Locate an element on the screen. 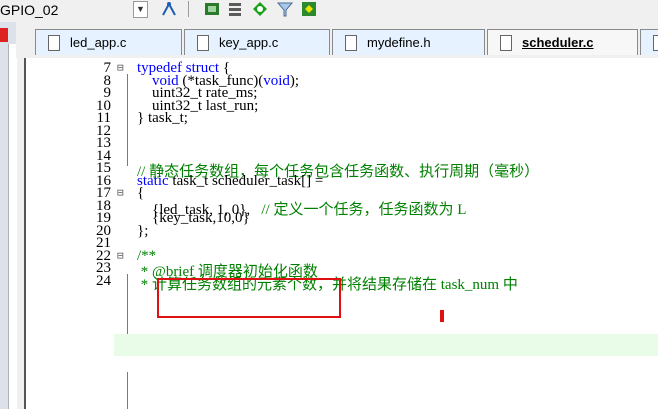 The image size is (658, 409). annotation-box is located at coordinates (249, 298).